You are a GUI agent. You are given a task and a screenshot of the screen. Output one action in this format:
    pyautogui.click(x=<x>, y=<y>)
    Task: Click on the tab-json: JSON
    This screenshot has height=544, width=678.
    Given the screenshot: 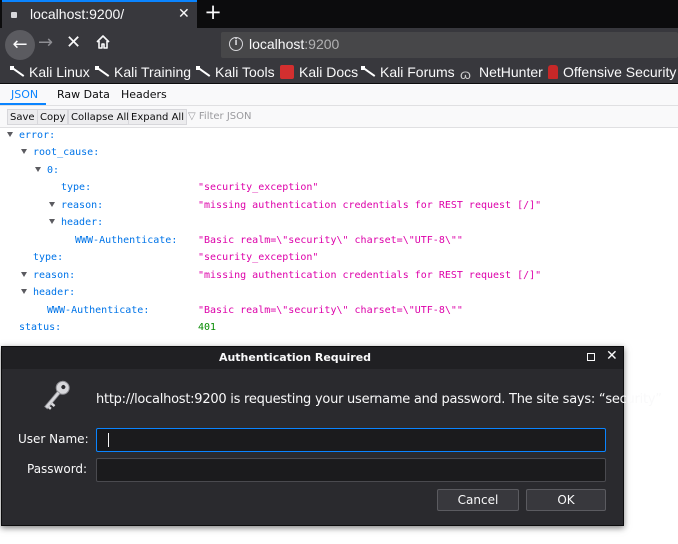 What is the action you would take?
    pyautogui.click(x=24, y=94)
    